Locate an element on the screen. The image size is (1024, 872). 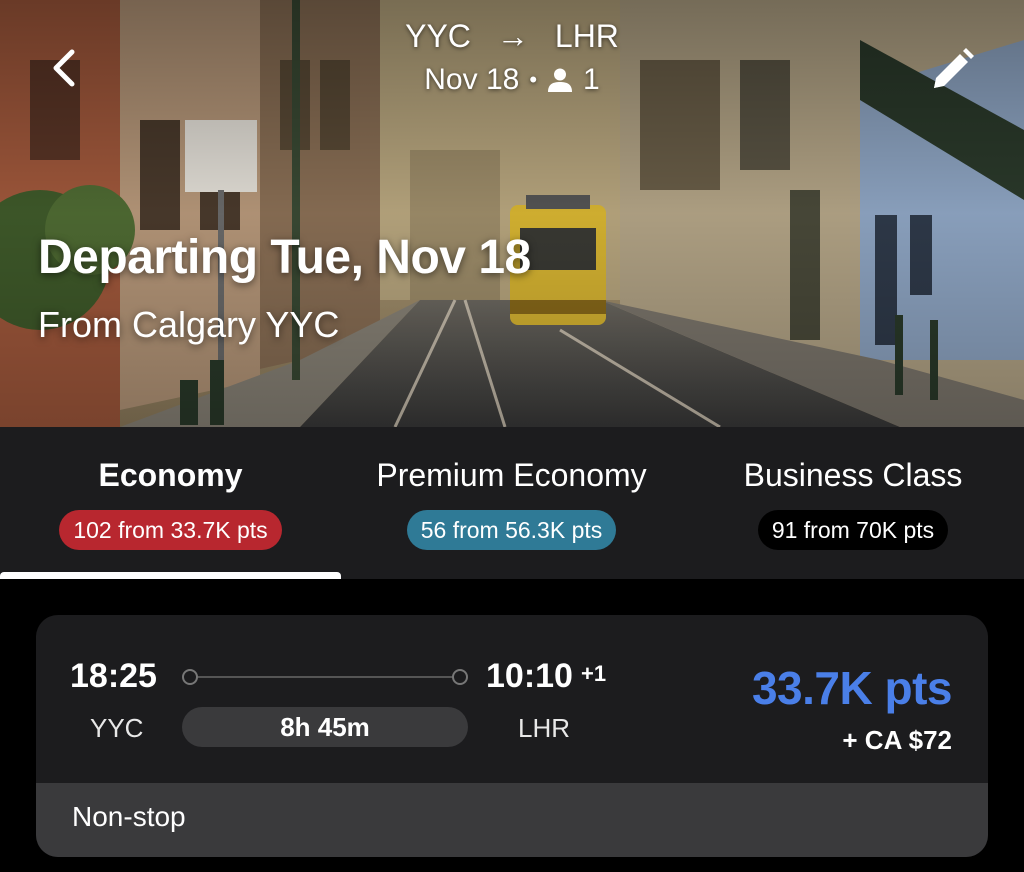
edit-search-button is located at coordinates (952, 70).